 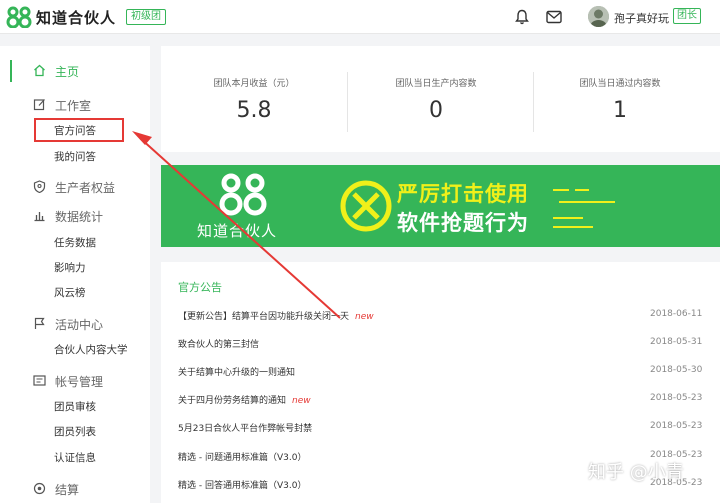 What do you see at coordinates (76, 17) in the screenshot?
I see `app-title: 知道合伙人` at bounding box center [76, 17].